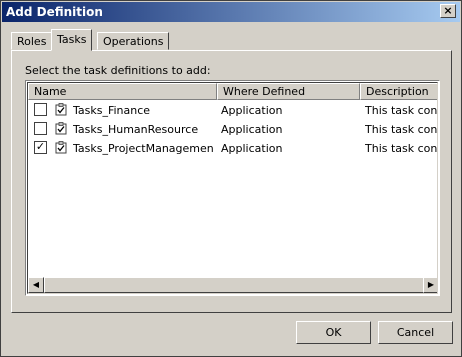  Describe the element at coordinates (136, 129) in the screenshot. I see `task-name: Tasks_HumanResource` at that location.